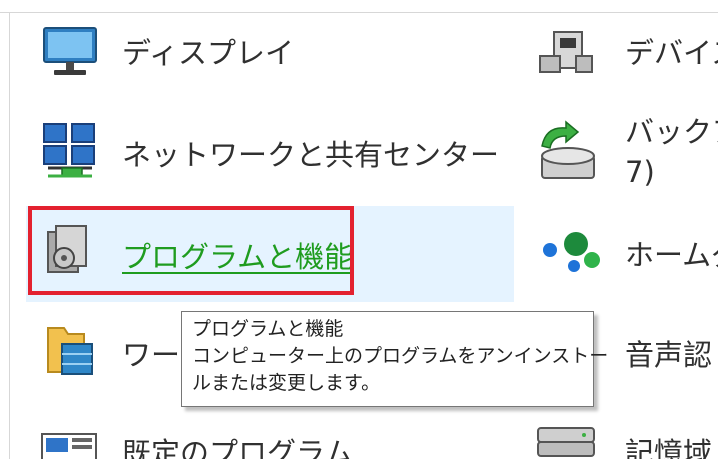 The height and width of the screenshot is (459, 718). I want to click on network-item: ネットワークと共有センター, so click(310, 153).